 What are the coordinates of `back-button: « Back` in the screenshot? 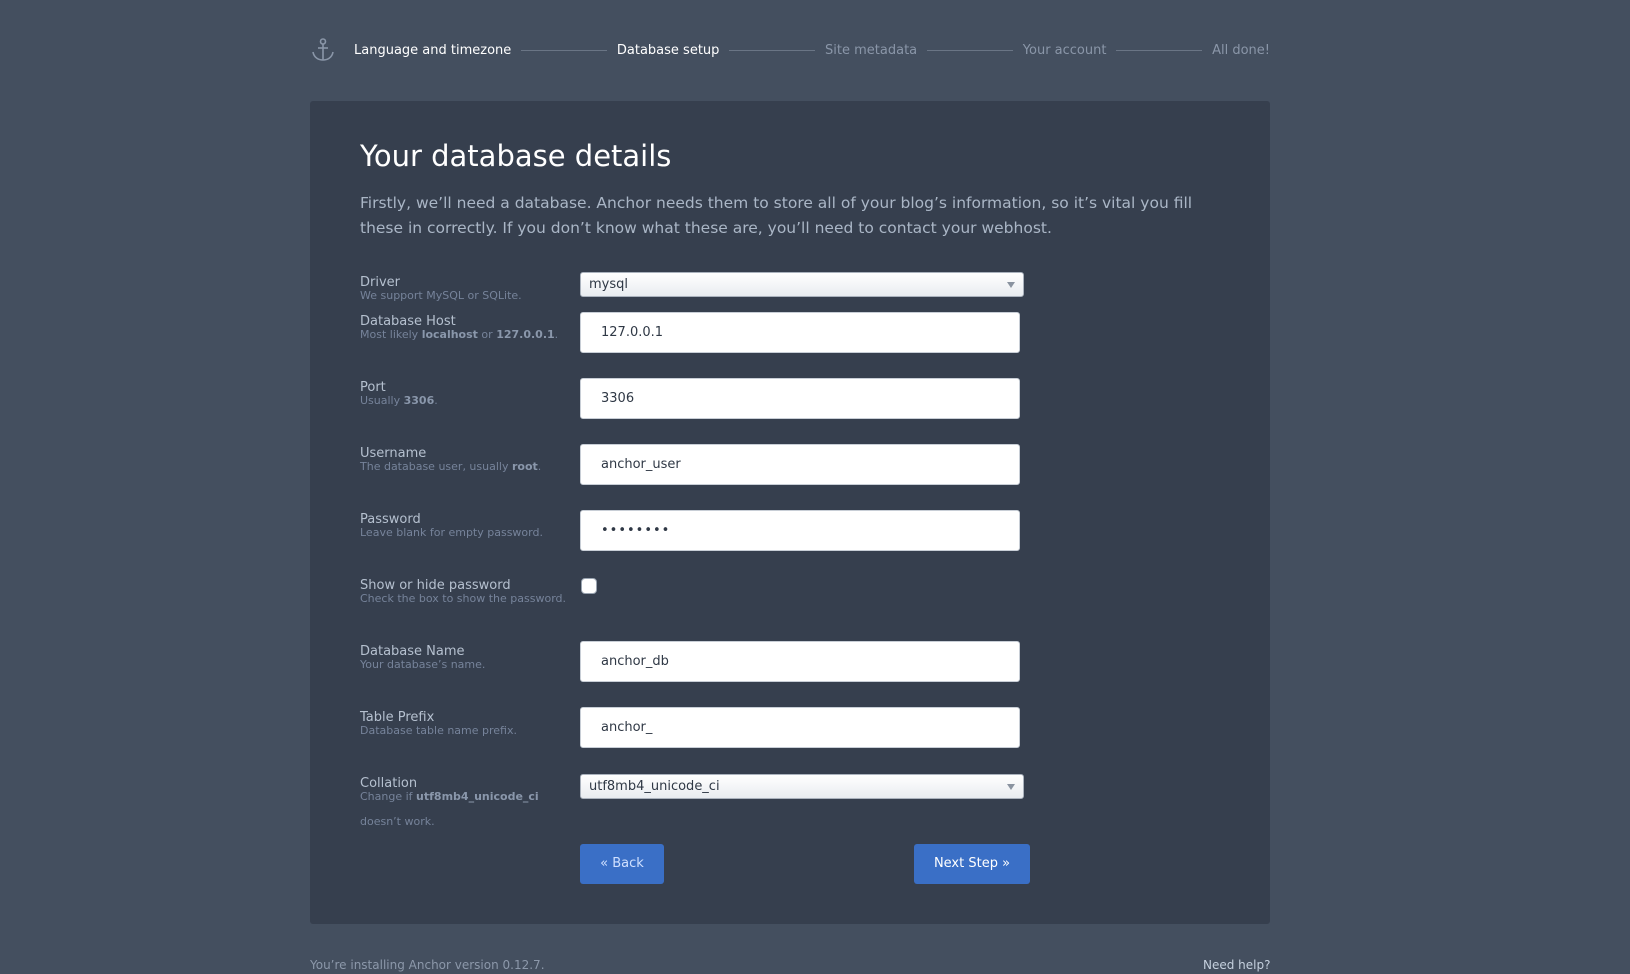 It's located at (622, 864).